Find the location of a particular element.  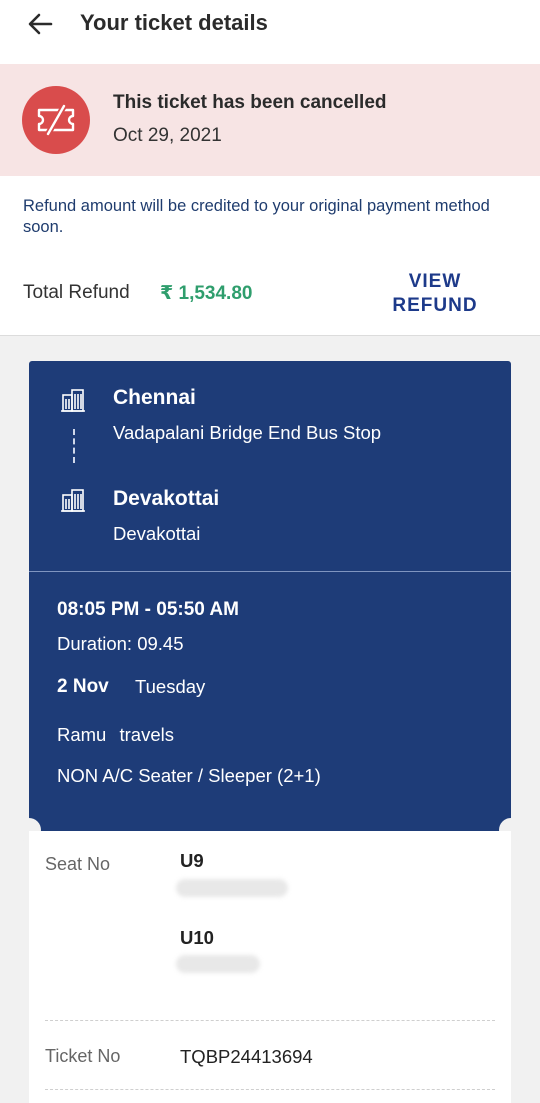

arrow-left-icon is located at coordinates (40, 24).